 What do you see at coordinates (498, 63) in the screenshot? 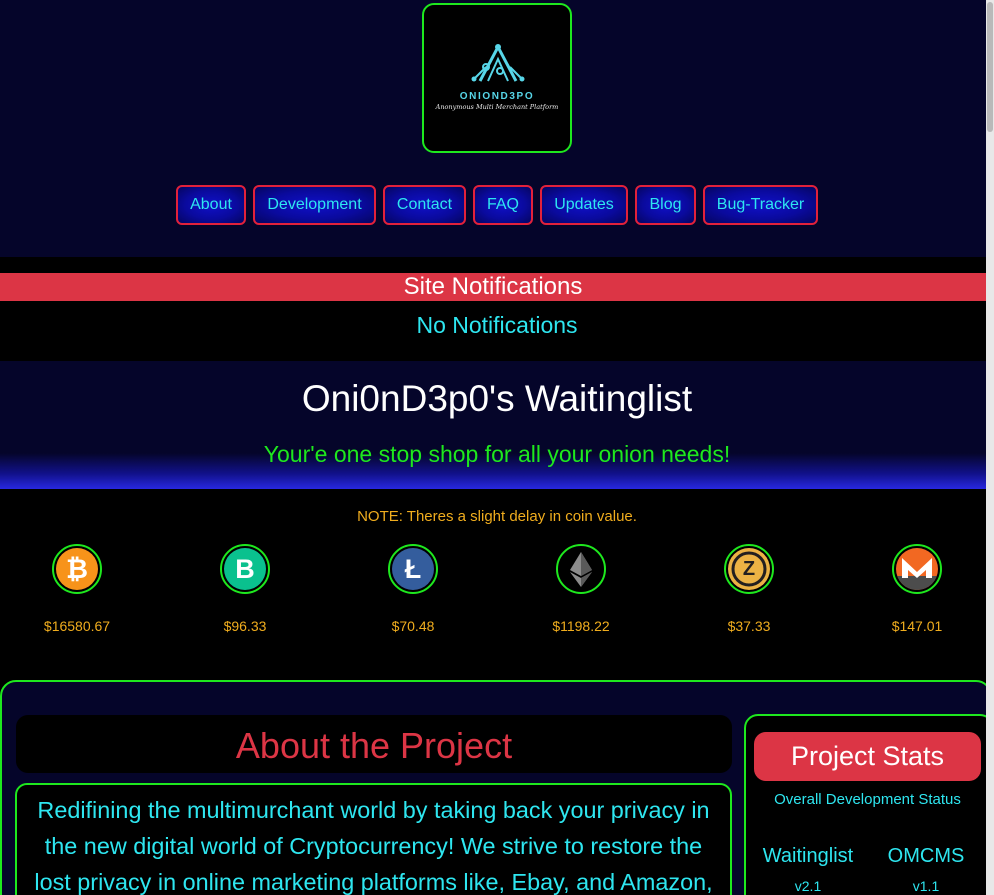
I see `logo-mark-icon` at bounding box center [498, 63].